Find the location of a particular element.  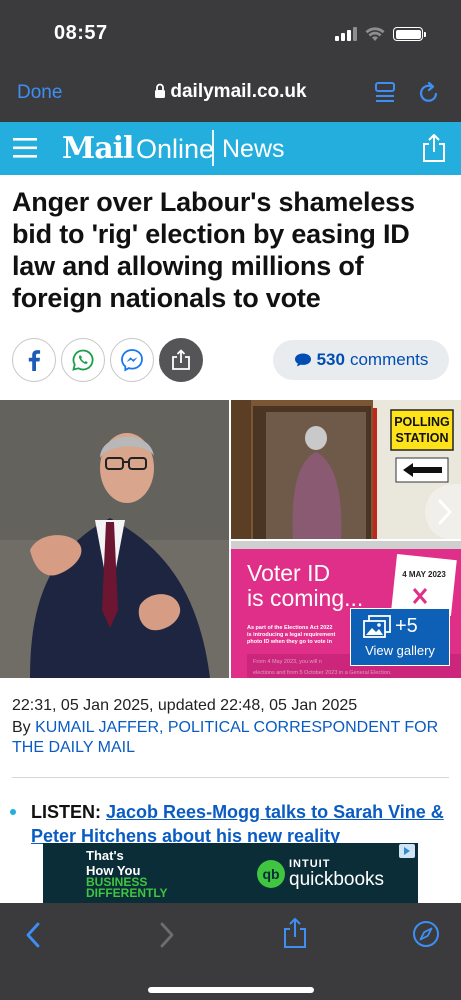

url-text: dailymail.co.uk is located at coordinates (238, 91).